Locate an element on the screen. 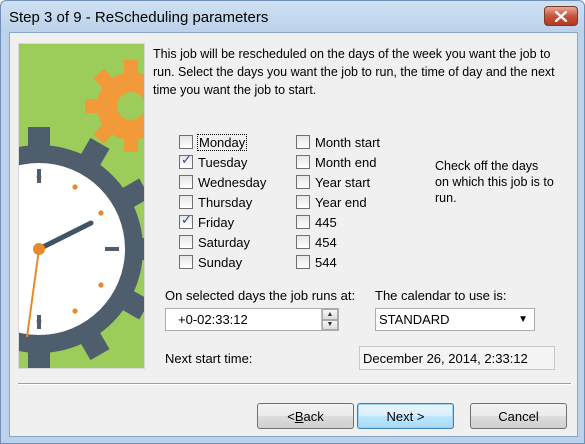 The image size is (585, 444). checkbox-label: Sunday is located at coordinates (220, 262).